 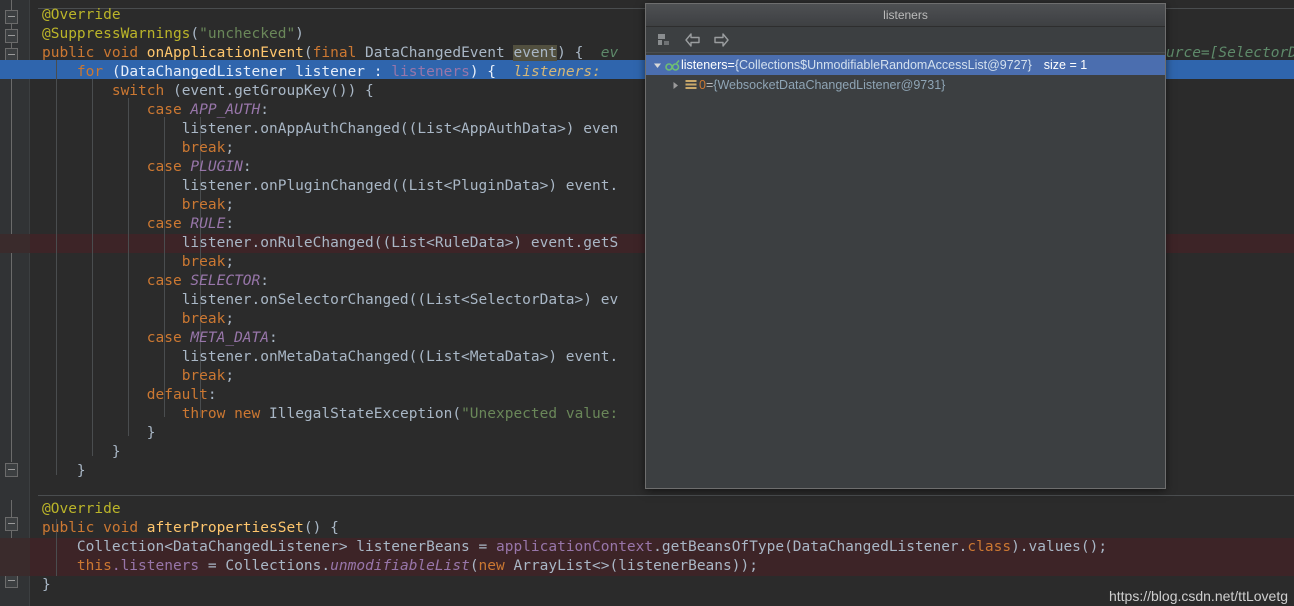 I want to click on fold-toggle-afterproperties-start, so click(x=11, y=524).